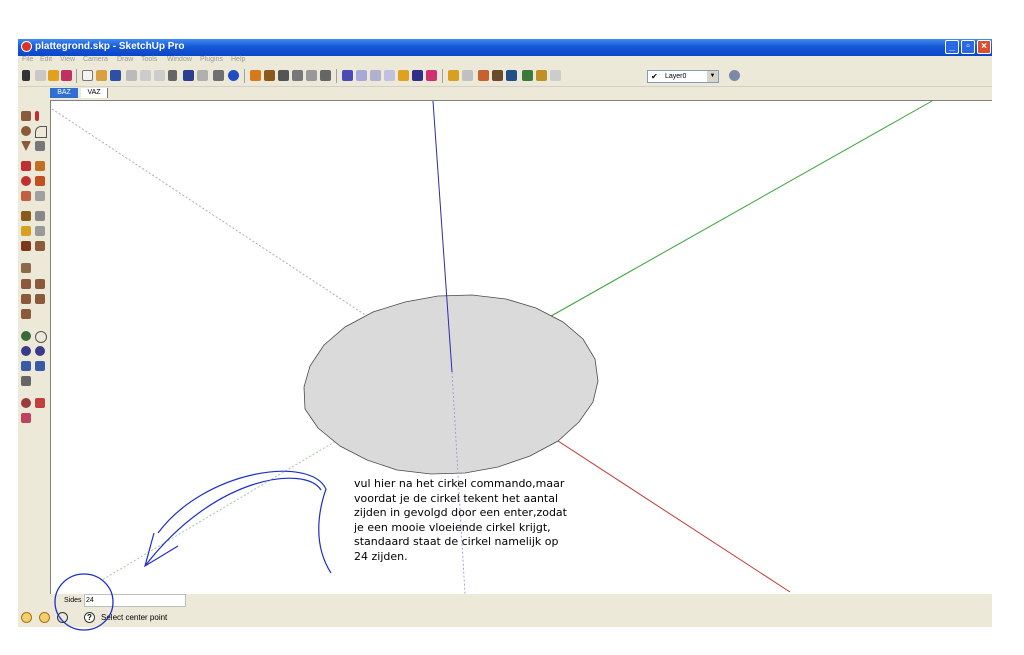  Describe the element at coordinates (683, 76) in the screenshot. I see `layer-dropdown: ✔ Layer0 ▼` at that location.